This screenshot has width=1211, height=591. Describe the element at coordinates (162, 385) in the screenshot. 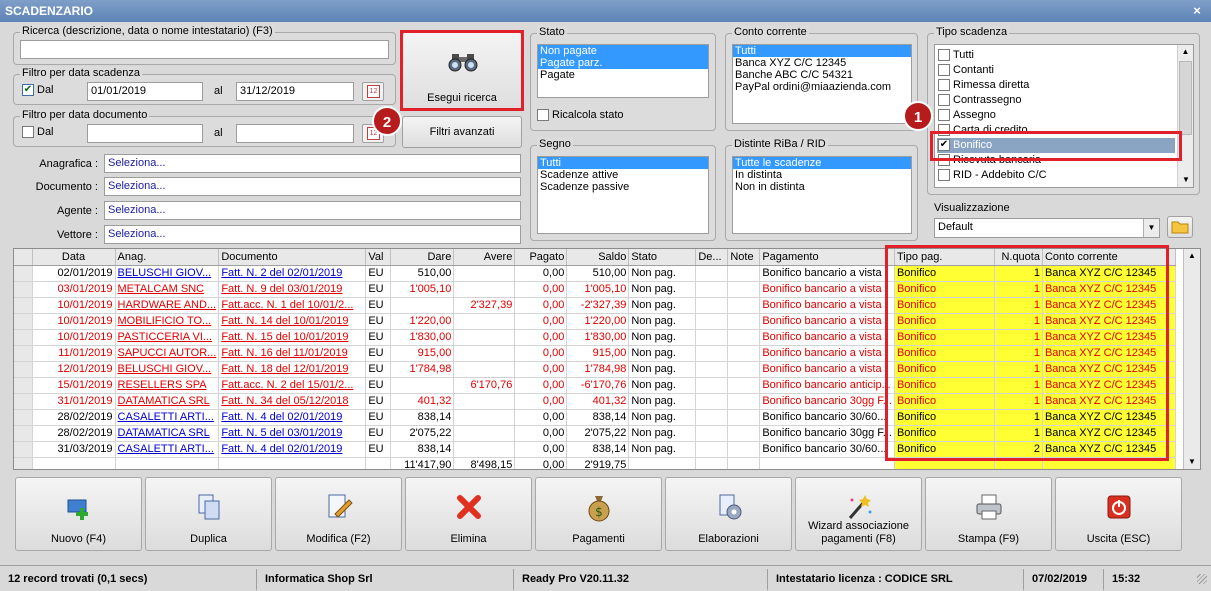

I see `anagrafica-link: RESELLERS SPA` at that location.